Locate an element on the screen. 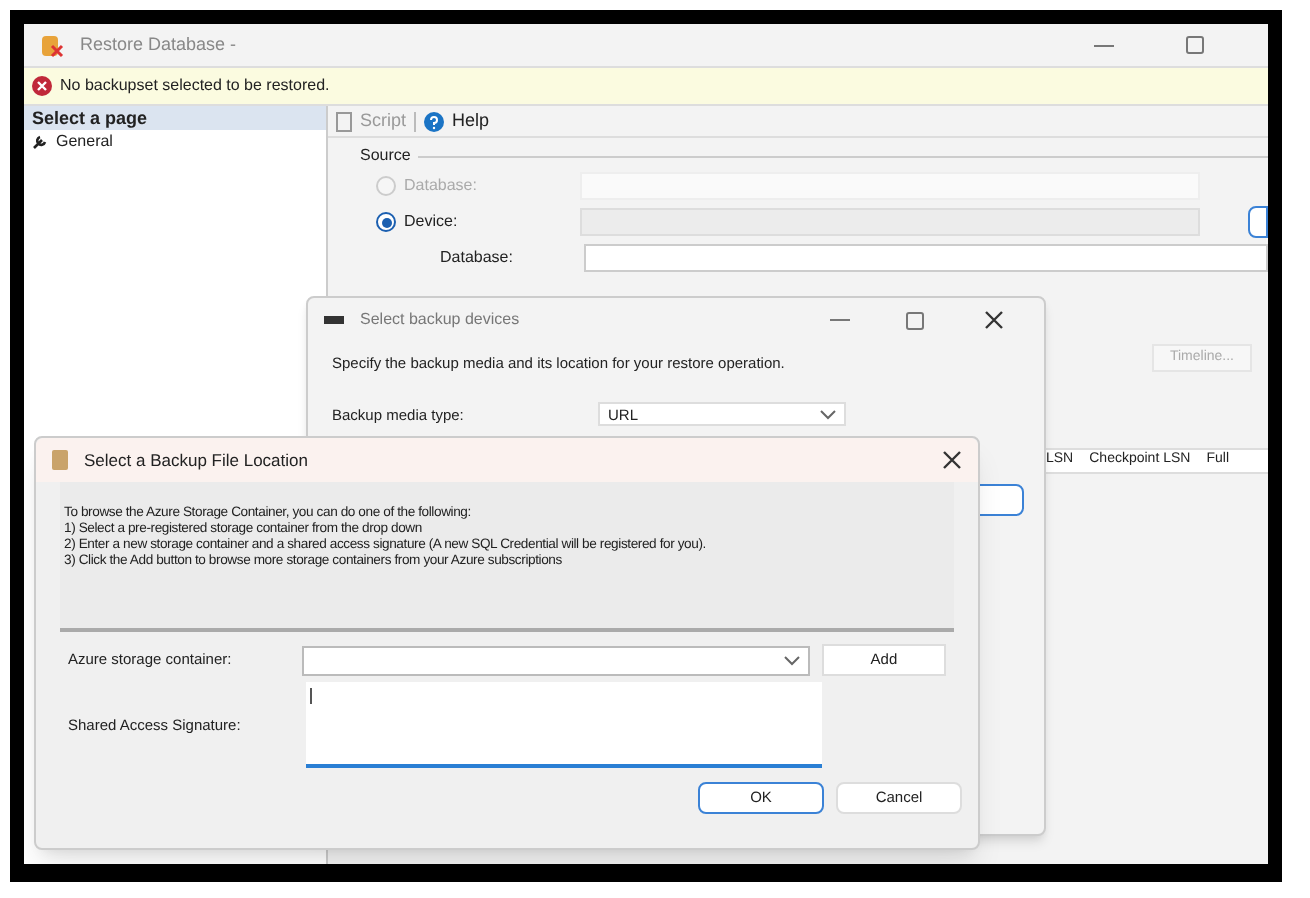 The width and height of the screenshot is (1310, 898). database-restore-icon is located at coordinates (52, 45).